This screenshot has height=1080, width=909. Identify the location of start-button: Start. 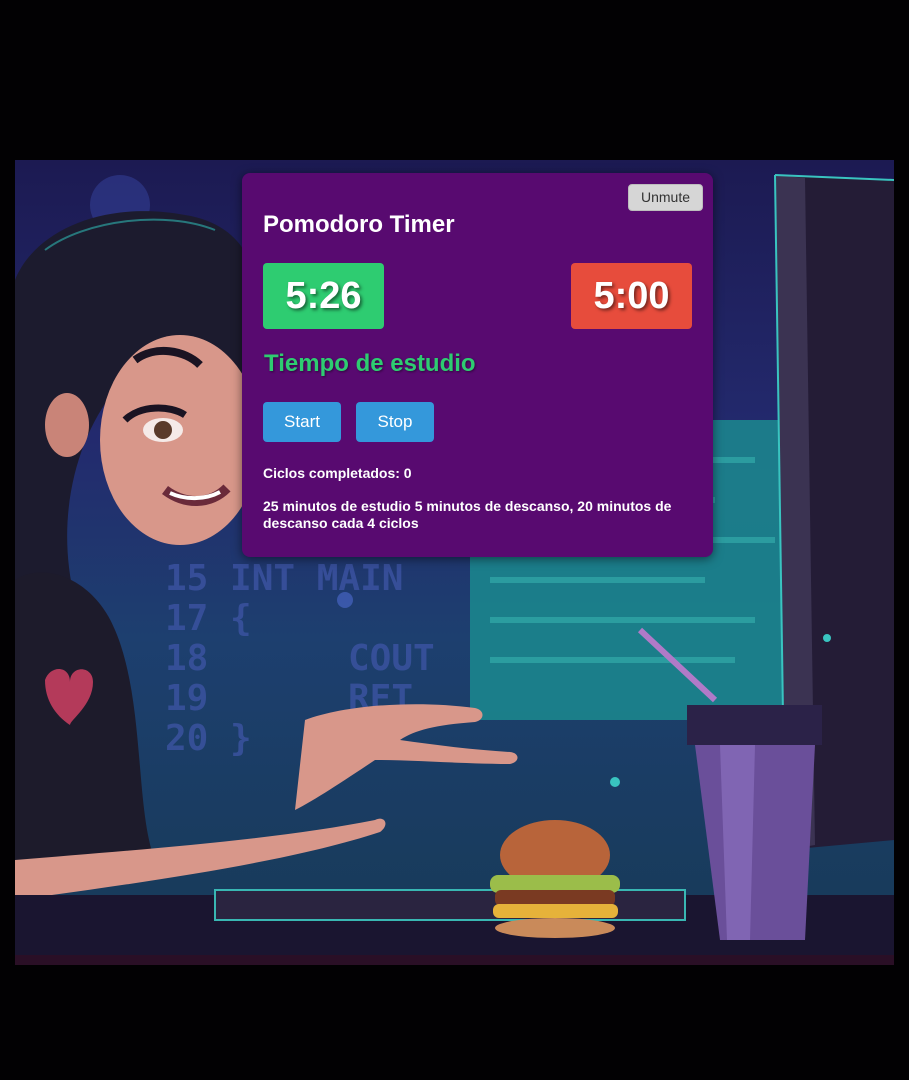
(302, 422).